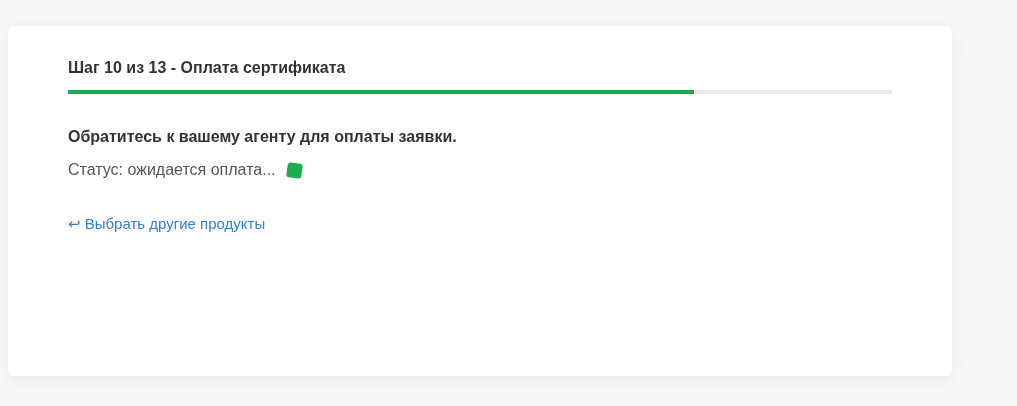 The height and width of the screenshot is (406, 1017). What do you see at coordinates (207, 68) in the screenshot?
I see `step-title: Шаг 10 из 13 - Оплата сертификата` at bounding box center [207, 68].